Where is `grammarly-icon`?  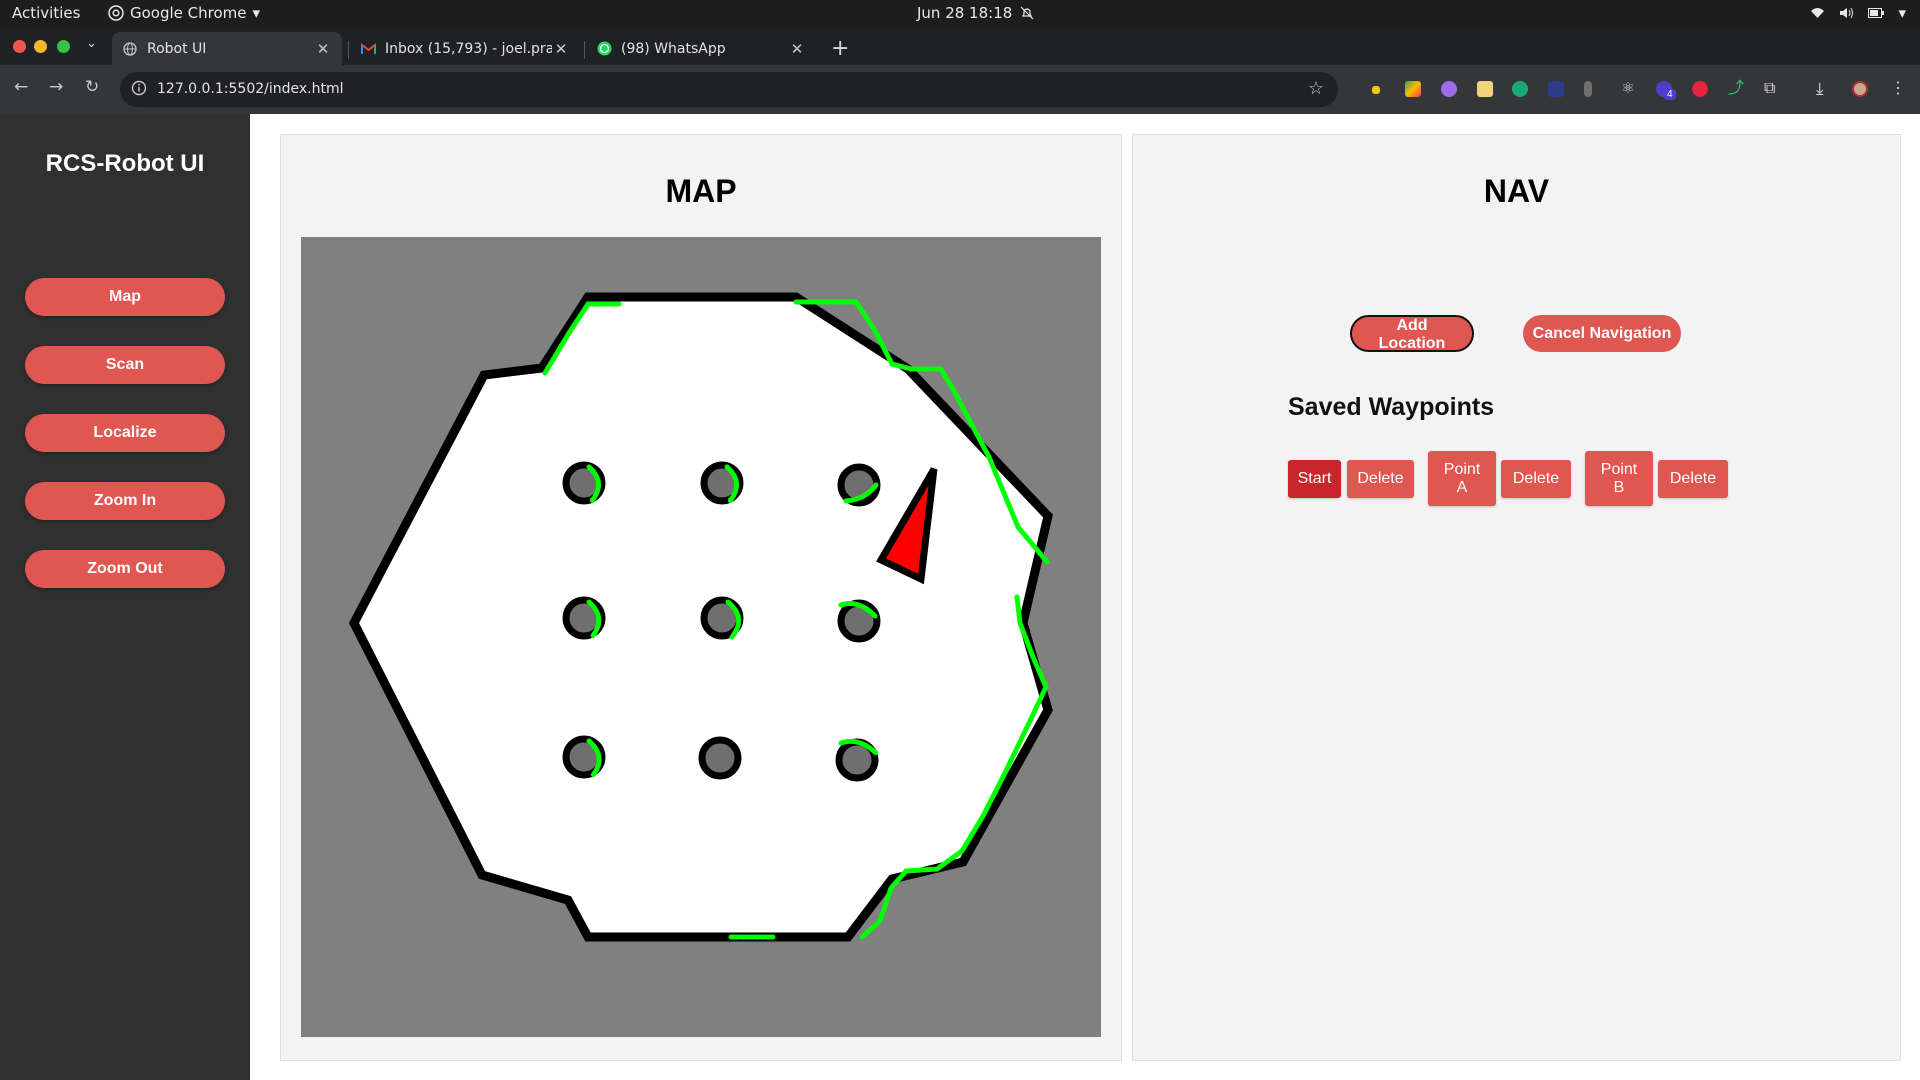
grammarly-icon is located at coordinates (1520, 89).